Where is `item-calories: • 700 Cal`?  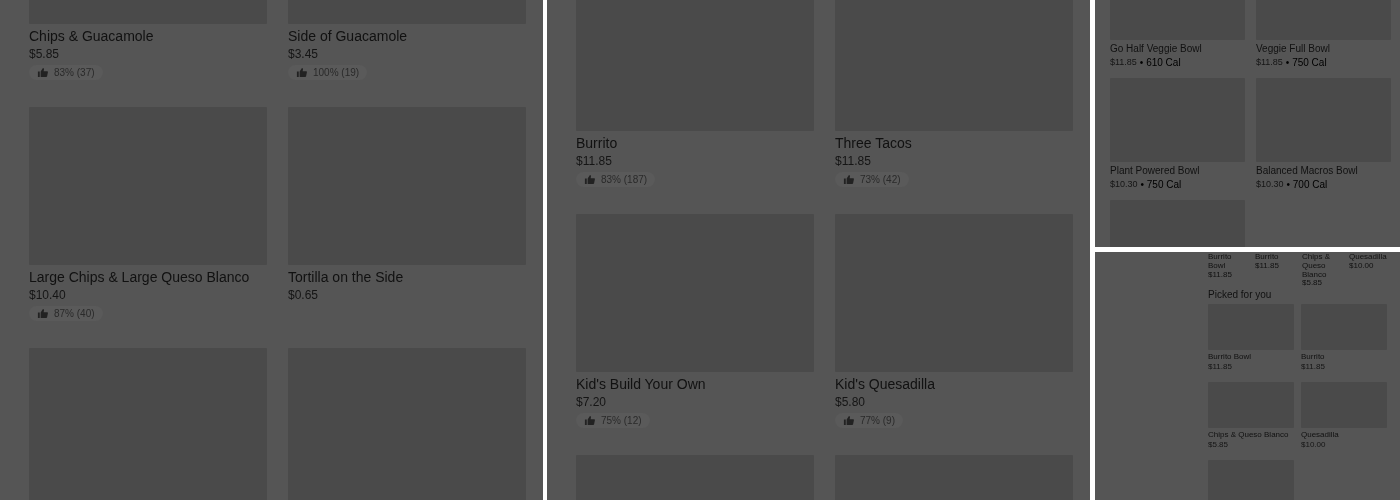 item-calories: • 700 Cal is located at coordinates (1307, 184).